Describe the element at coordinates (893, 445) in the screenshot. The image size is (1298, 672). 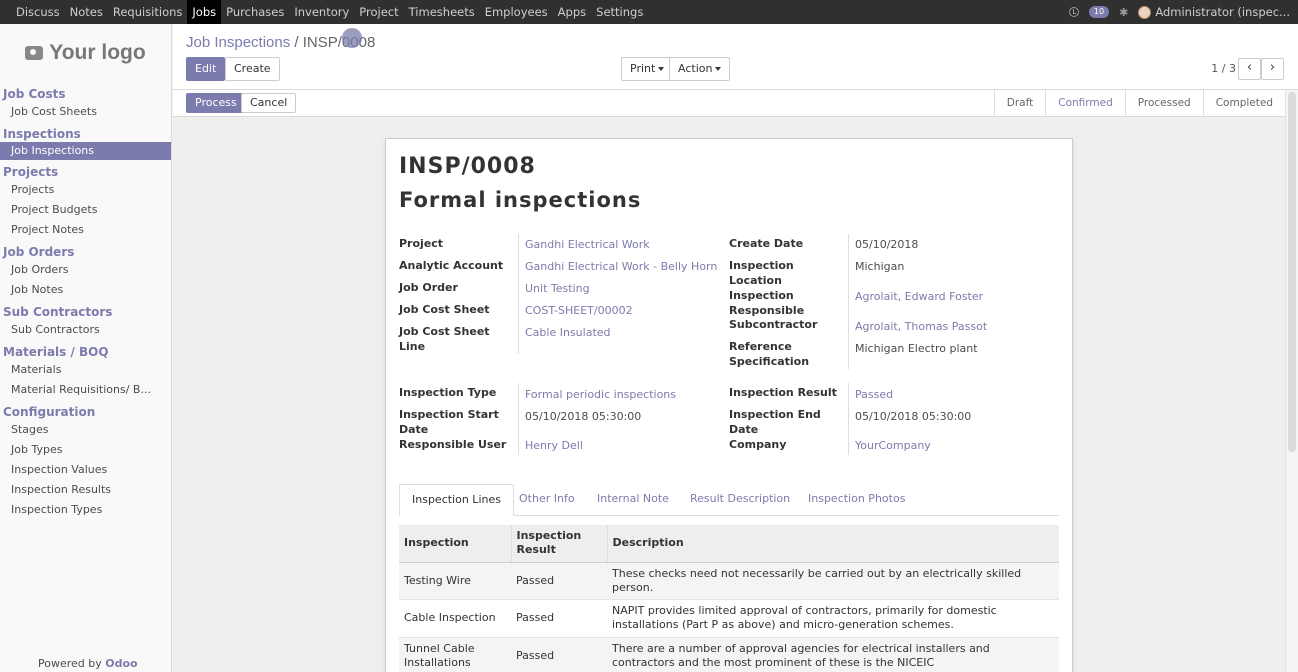
I see `company-field: YourCompany` at that location.